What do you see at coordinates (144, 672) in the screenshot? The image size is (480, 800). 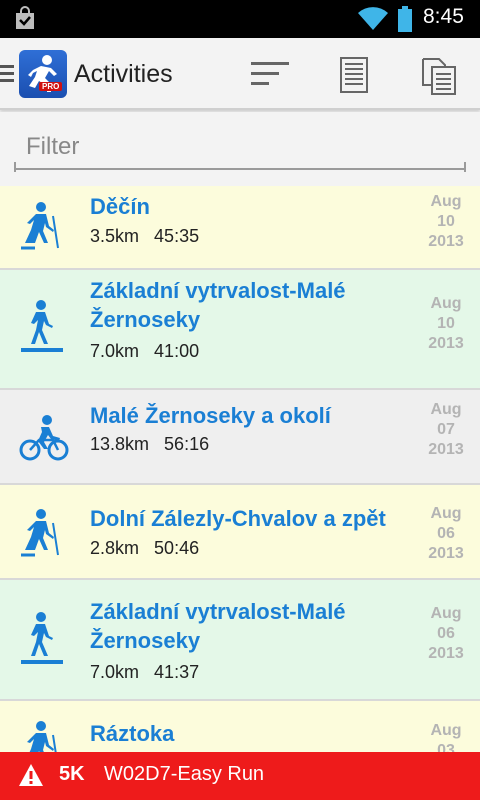 I see `activity-stats: 7.0km 41:37` at bounding box center [144, 672].